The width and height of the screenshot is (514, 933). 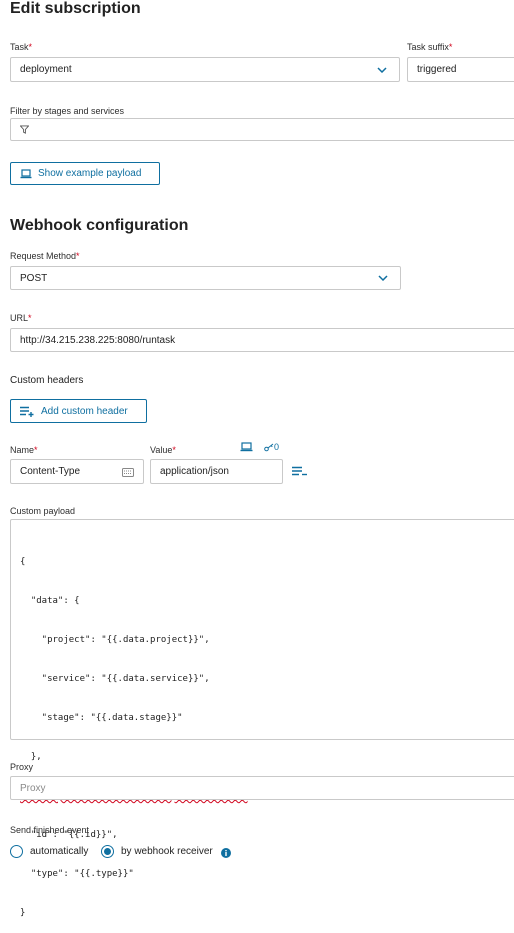 I want to click on url-label: URL*, so click(x=21, y=318).